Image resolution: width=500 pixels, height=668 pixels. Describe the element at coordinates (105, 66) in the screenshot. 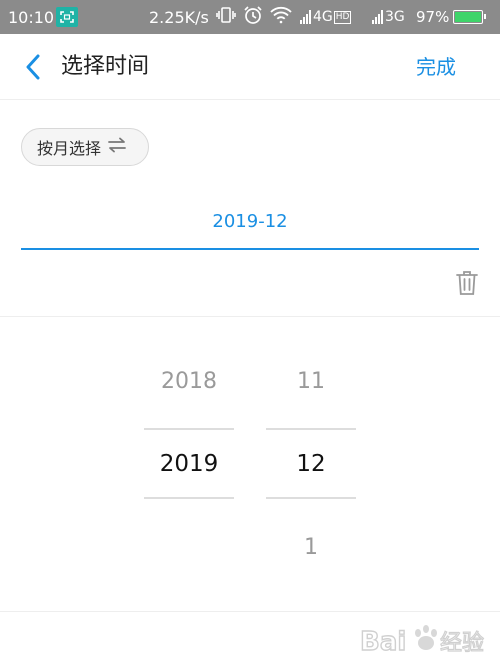

I see `page-title: 选择时间` at that location.